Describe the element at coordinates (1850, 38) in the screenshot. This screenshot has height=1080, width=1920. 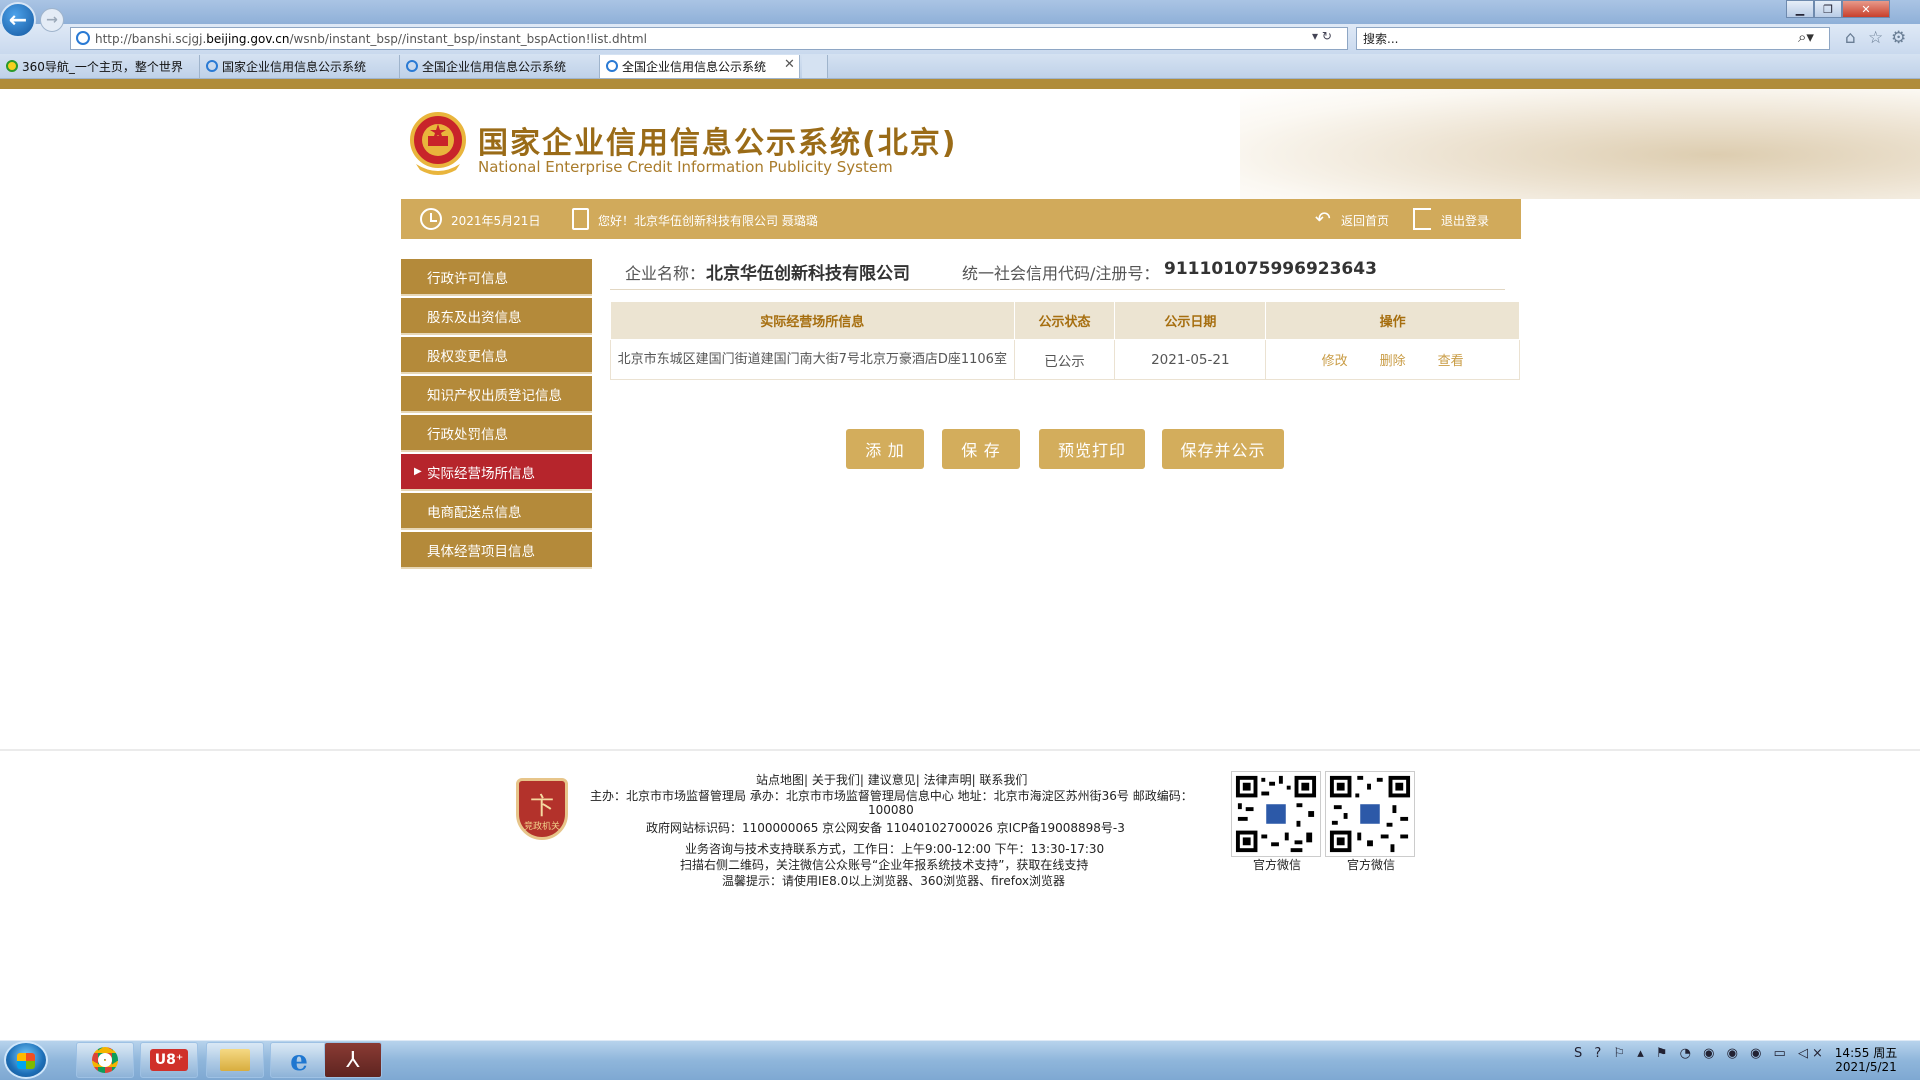
I see `home-icon: ⌂` at that location.